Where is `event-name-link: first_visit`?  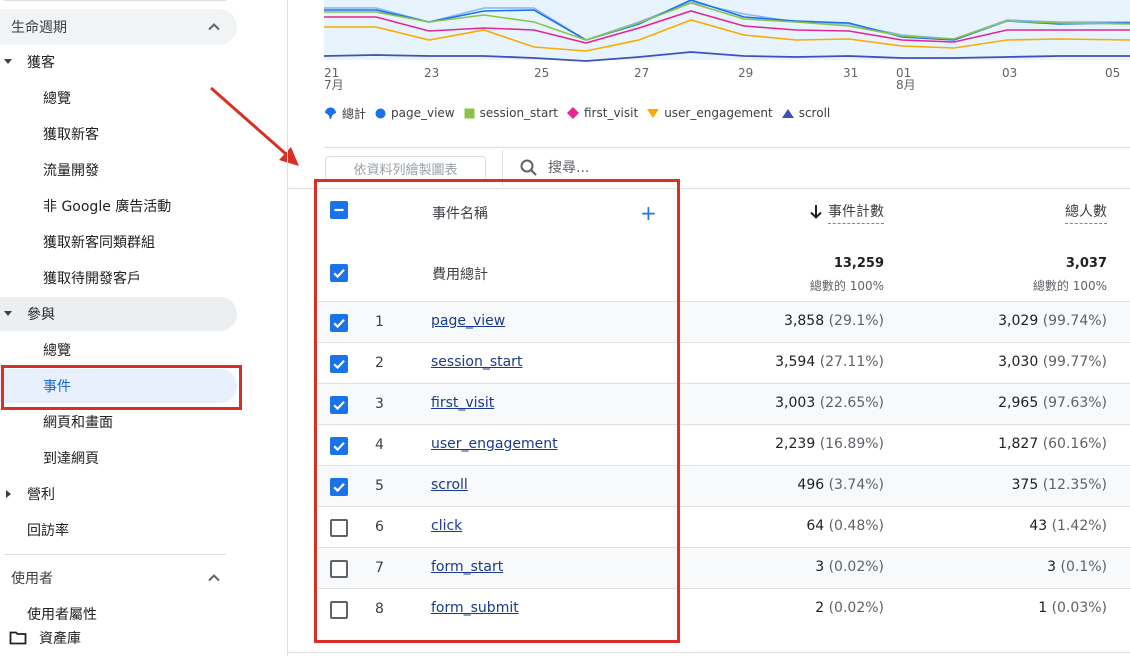
event-name-link: first_visit is located at coordinates (462, 403).